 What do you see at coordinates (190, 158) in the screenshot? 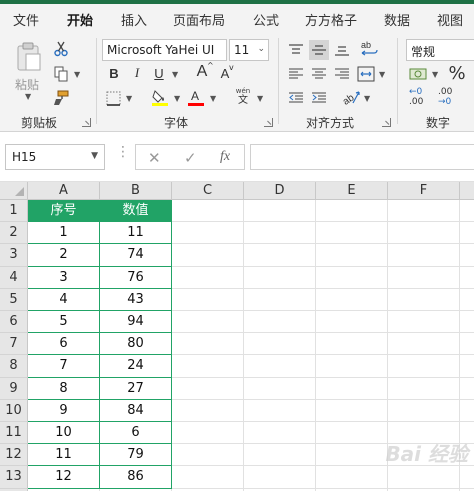
I see `enter-icon: ✓` at bounding box center [190, 158].